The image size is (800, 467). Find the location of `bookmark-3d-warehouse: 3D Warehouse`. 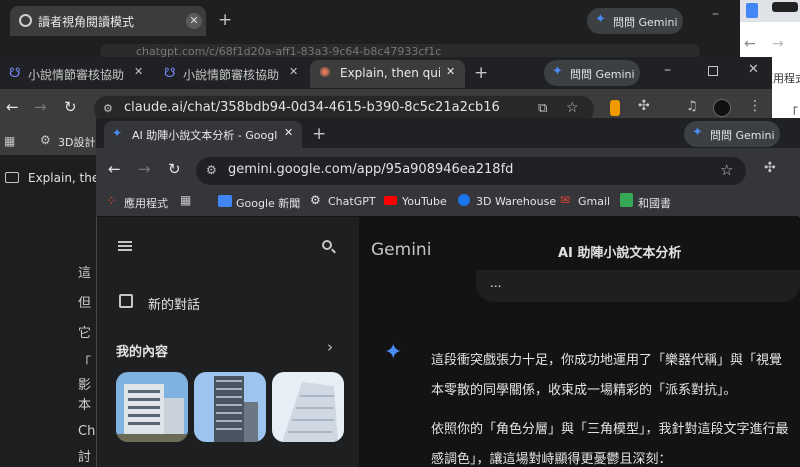

bookmark-3d-warehouse: 3D Warehouse is located at coordinates (516, 201).